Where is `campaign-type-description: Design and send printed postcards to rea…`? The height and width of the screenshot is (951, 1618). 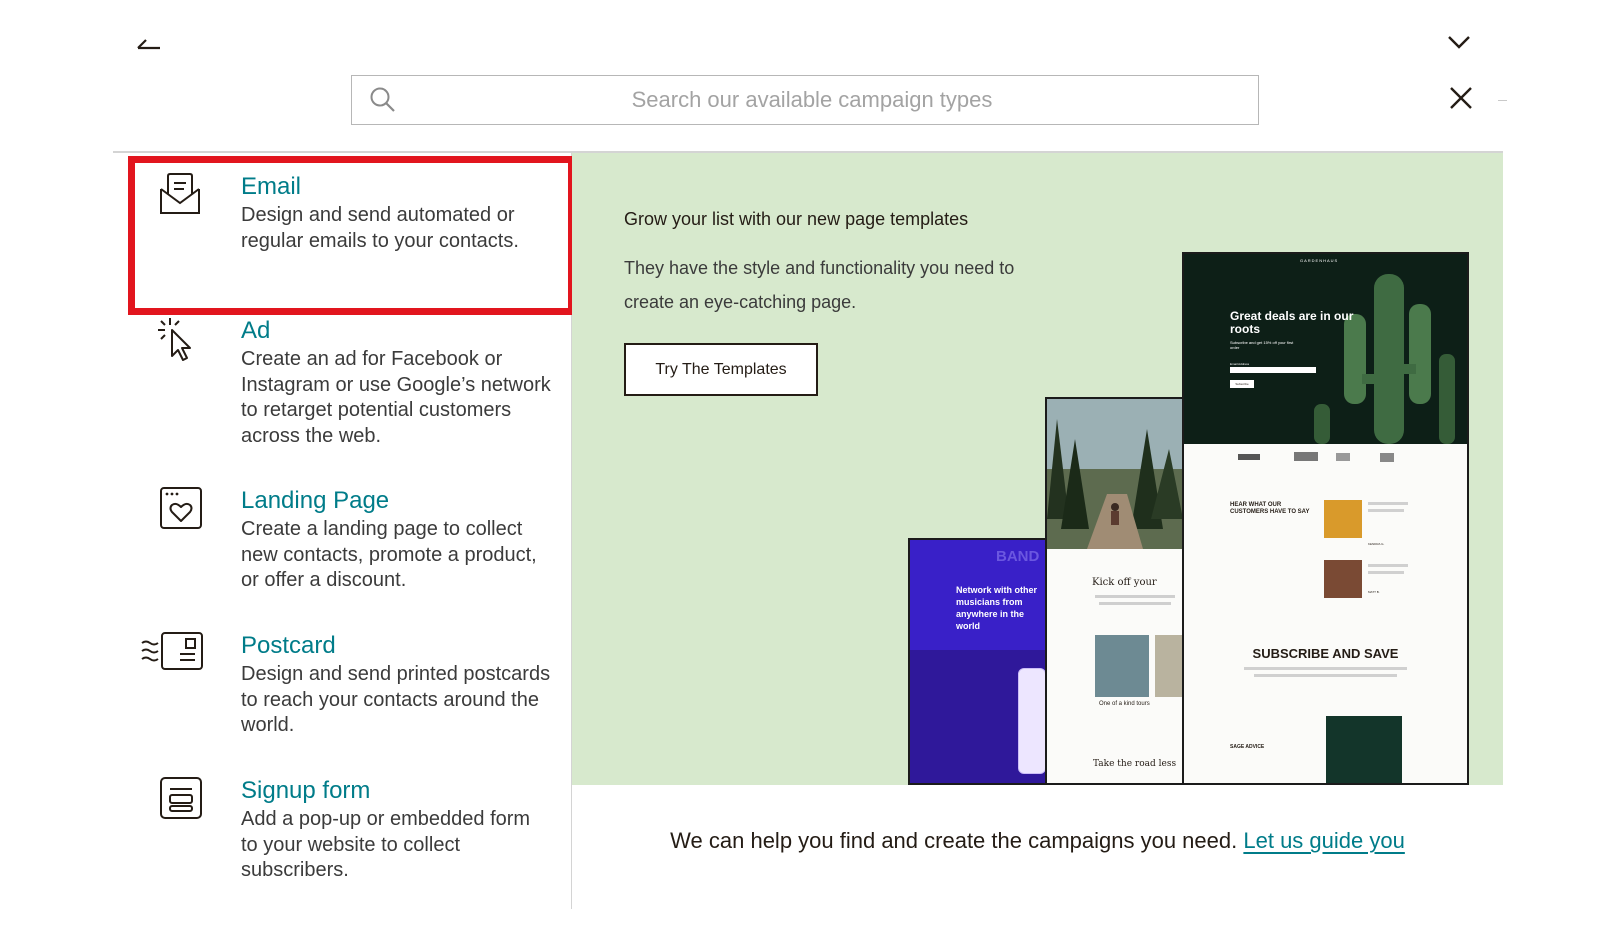
campaign-type-description: Design and send printed postcards to rea… is located at coordinates (396, 699).